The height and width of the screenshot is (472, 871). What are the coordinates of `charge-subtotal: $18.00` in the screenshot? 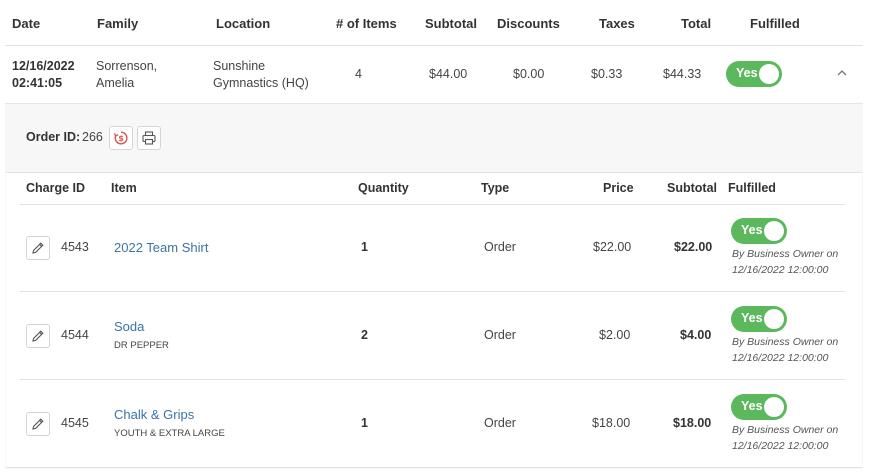 It's located at (692, 423).